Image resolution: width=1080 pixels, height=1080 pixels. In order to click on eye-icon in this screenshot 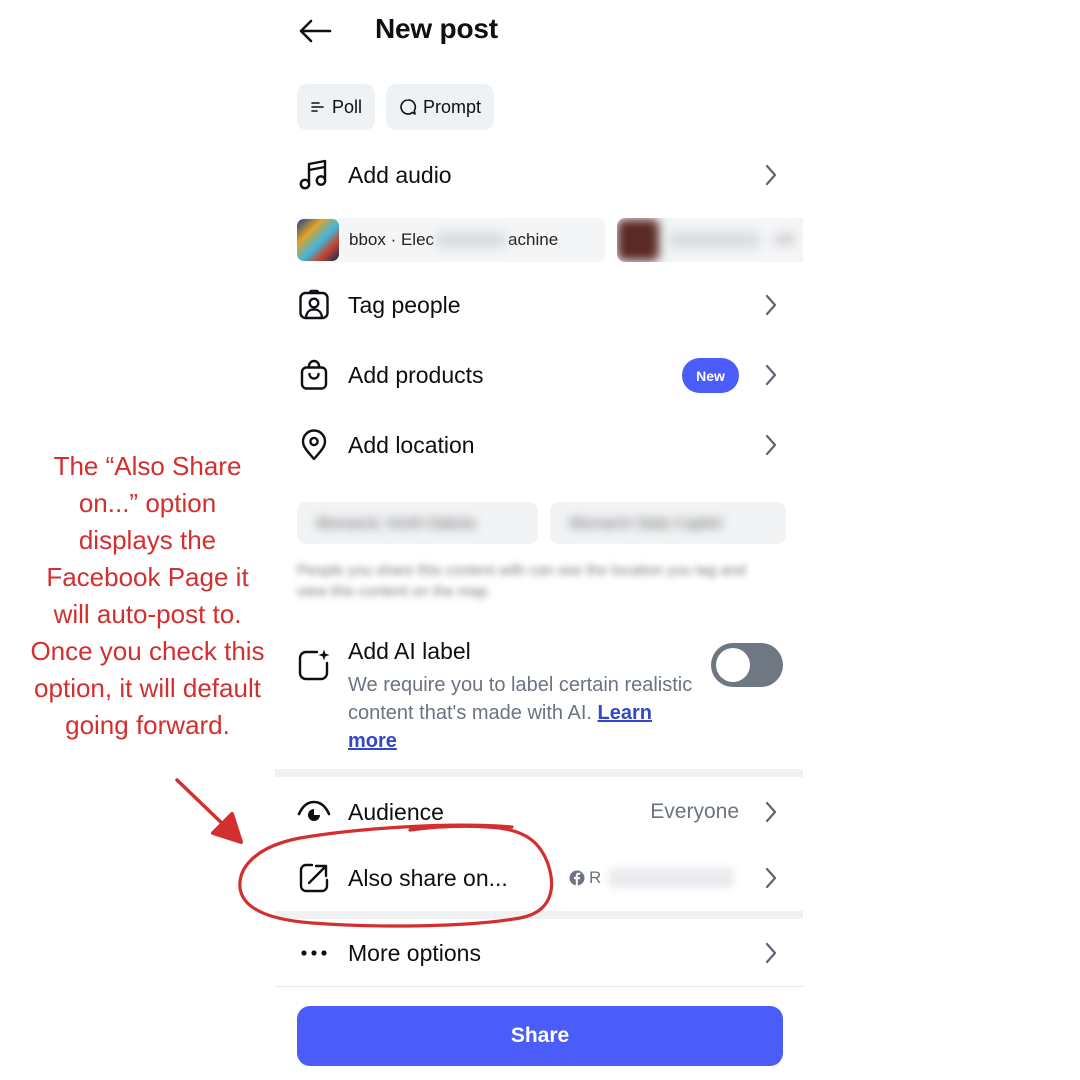, I will do `click(314, 812)`.